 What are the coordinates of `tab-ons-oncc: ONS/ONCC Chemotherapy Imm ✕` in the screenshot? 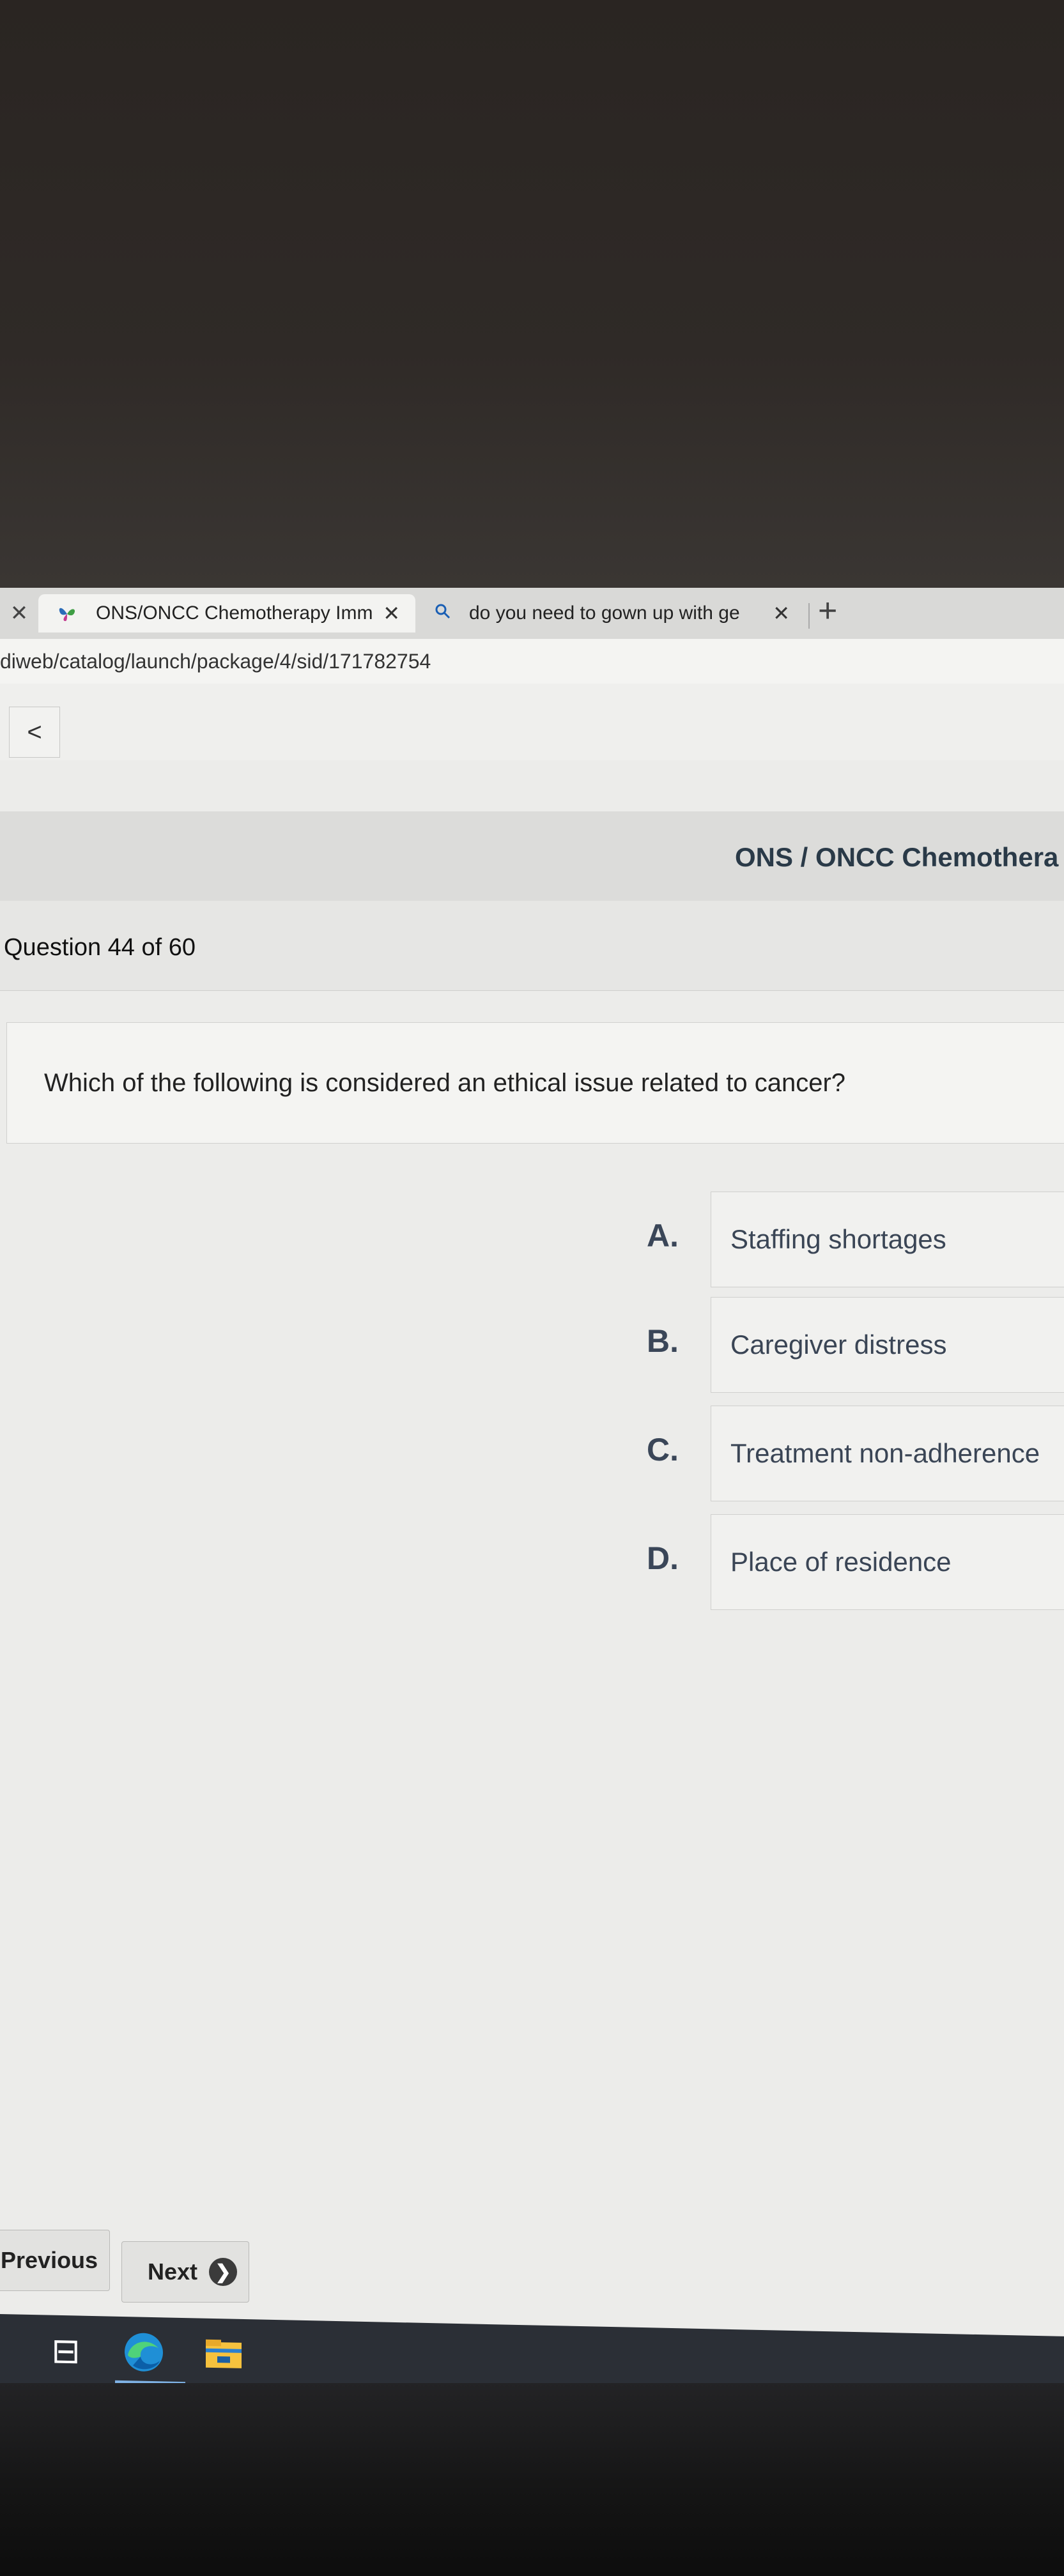 It's located at (226, 613).